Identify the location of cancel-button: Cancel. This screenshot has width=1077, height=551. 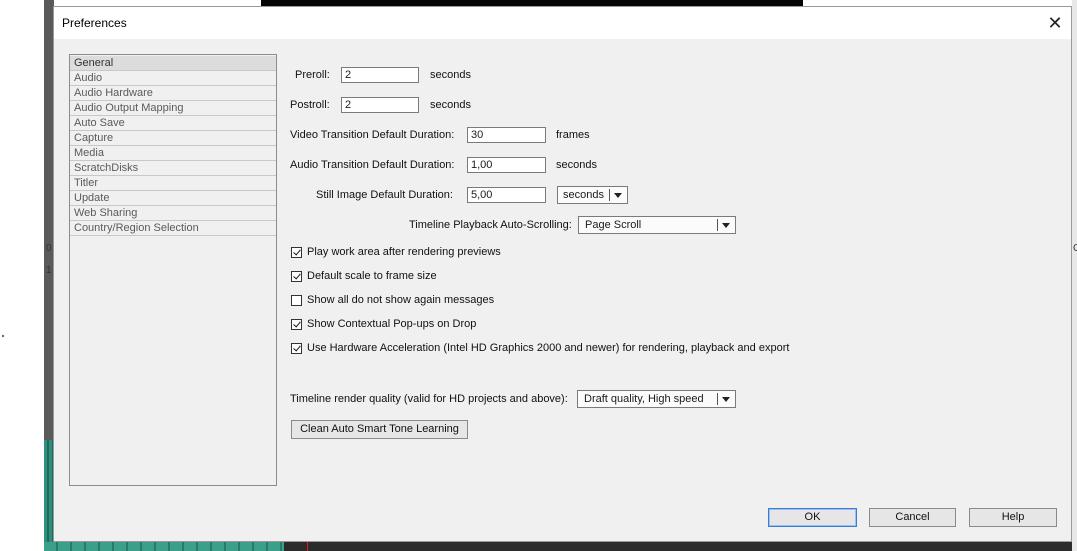
(912, 517).